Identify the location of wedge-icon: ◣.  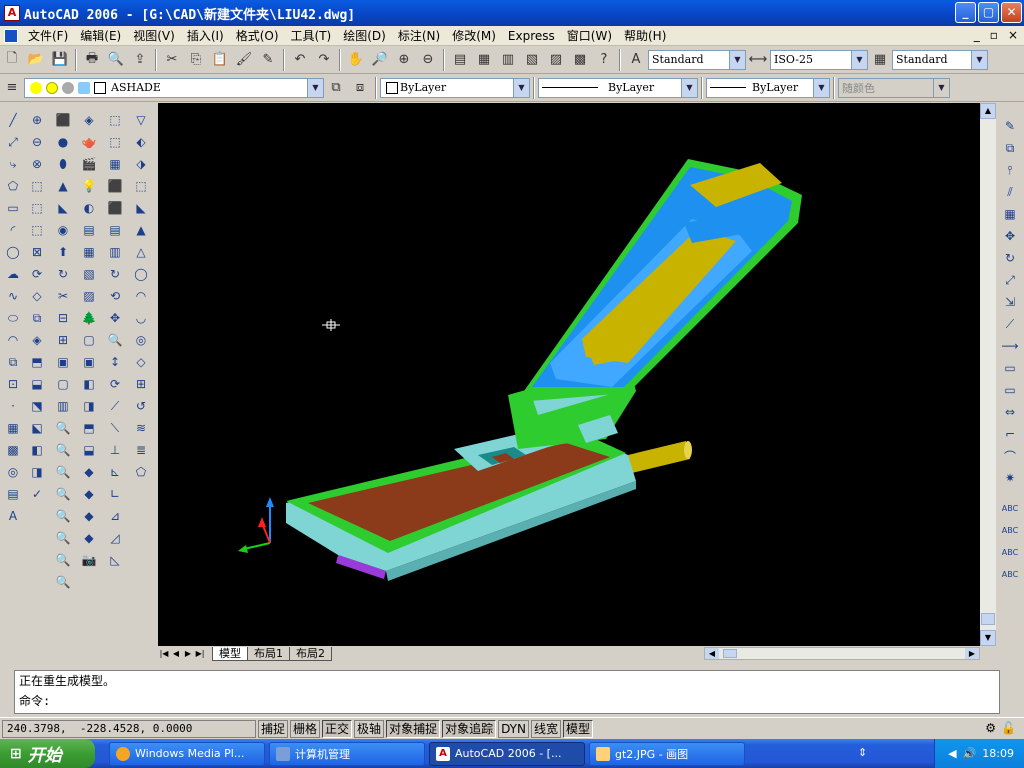
(63, 208).